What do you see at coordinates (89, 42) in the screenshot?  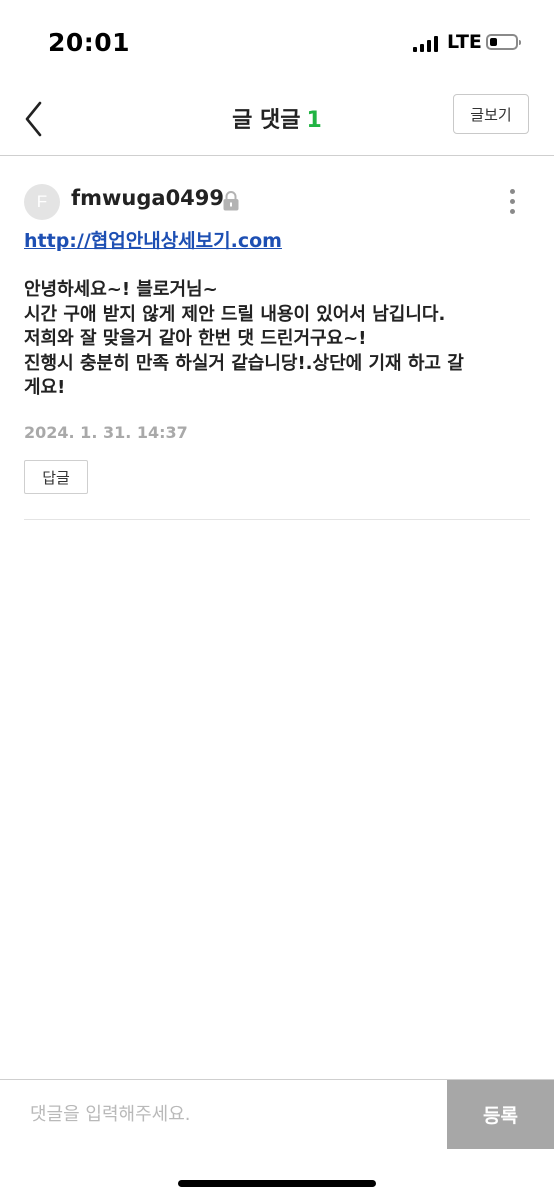 I see `status-time: 20:01` at bounding box center [89, 42].